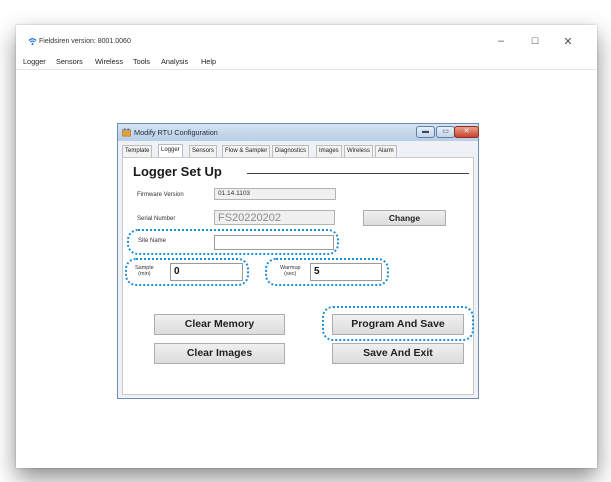  What do you see at coordinates (109, 61) in the screenshot?
I see `menu-wireless: Wireless` at bounding box center [109, 61].